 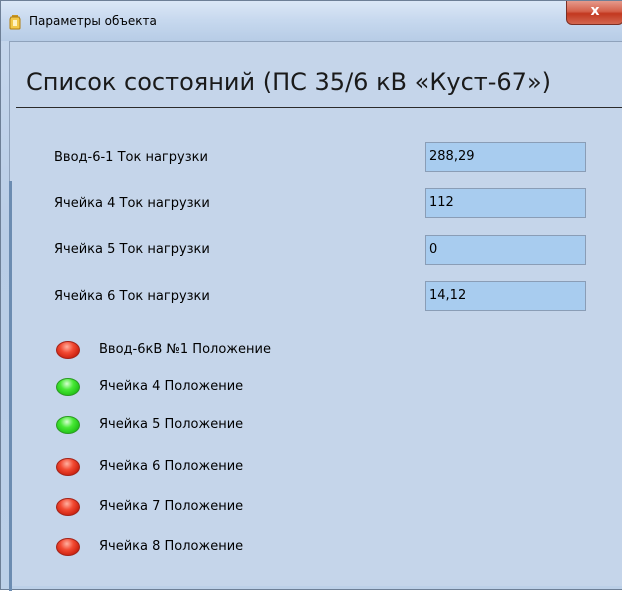 I want to click on status-label-cell-5: Ячейка 5 Положение, so click(x=171, y=424).